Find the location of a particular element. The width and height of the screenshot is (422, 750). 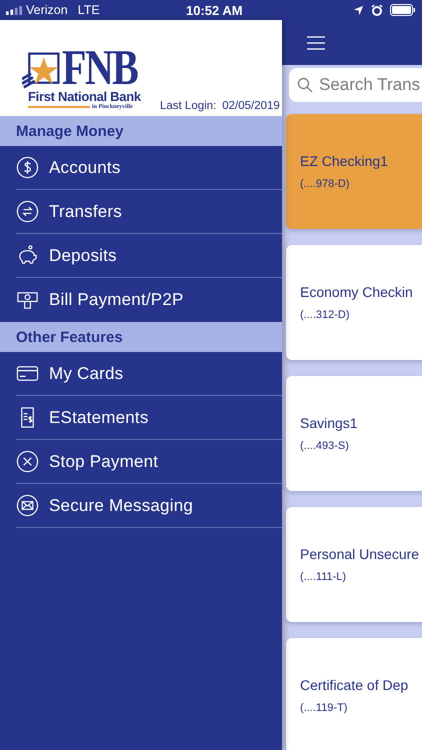

network-type: LTE is located at coordinates (89, 10).